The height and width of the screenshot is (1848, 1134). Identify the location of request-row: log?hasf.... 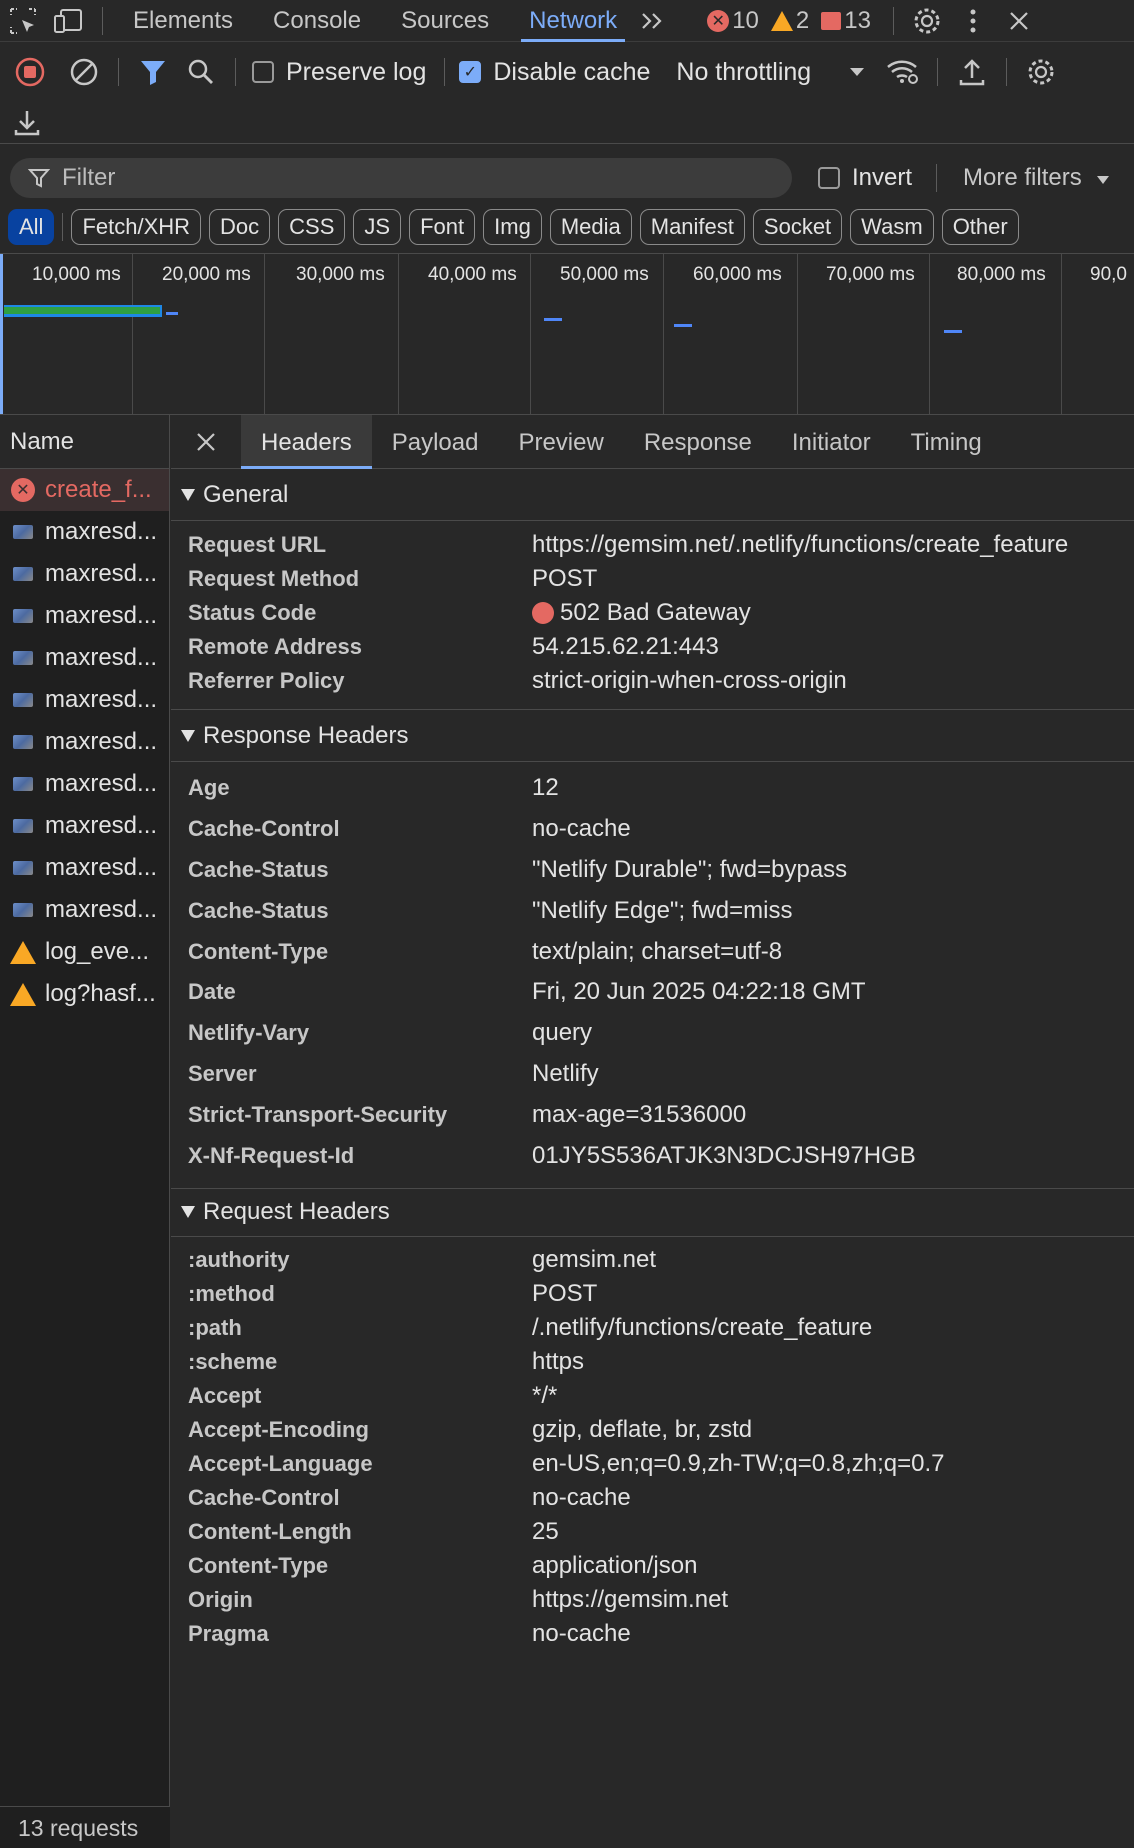
(84, 994).